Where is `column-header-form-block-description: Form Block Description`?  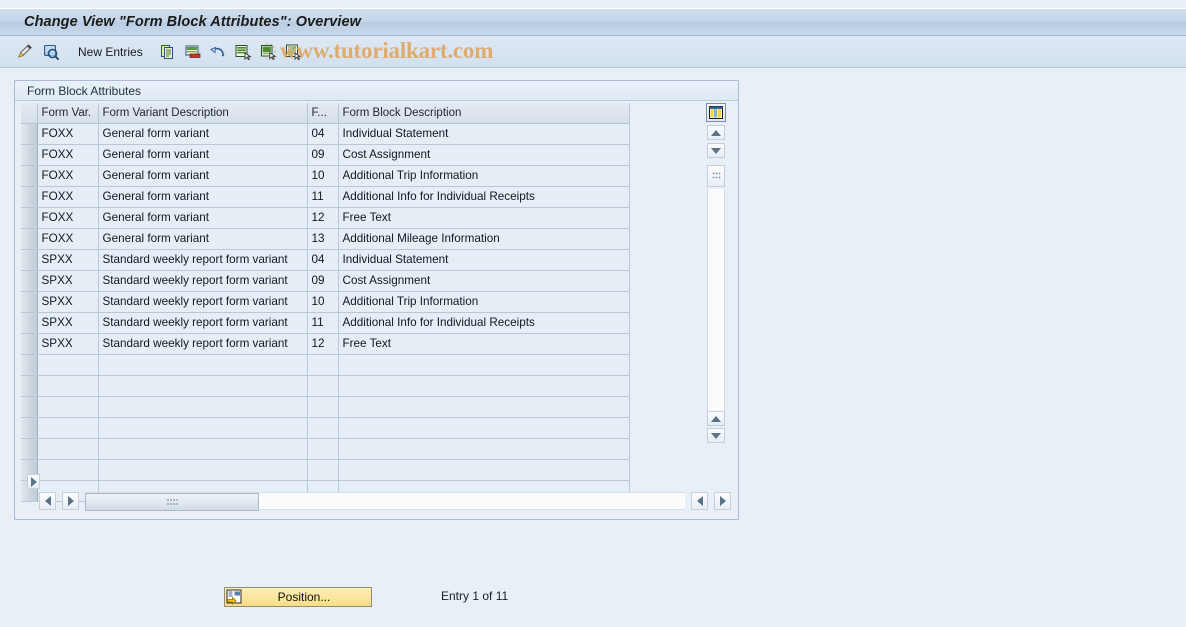
column-header-form-block-description: Form Block Description is located at coordinates (484, 113).